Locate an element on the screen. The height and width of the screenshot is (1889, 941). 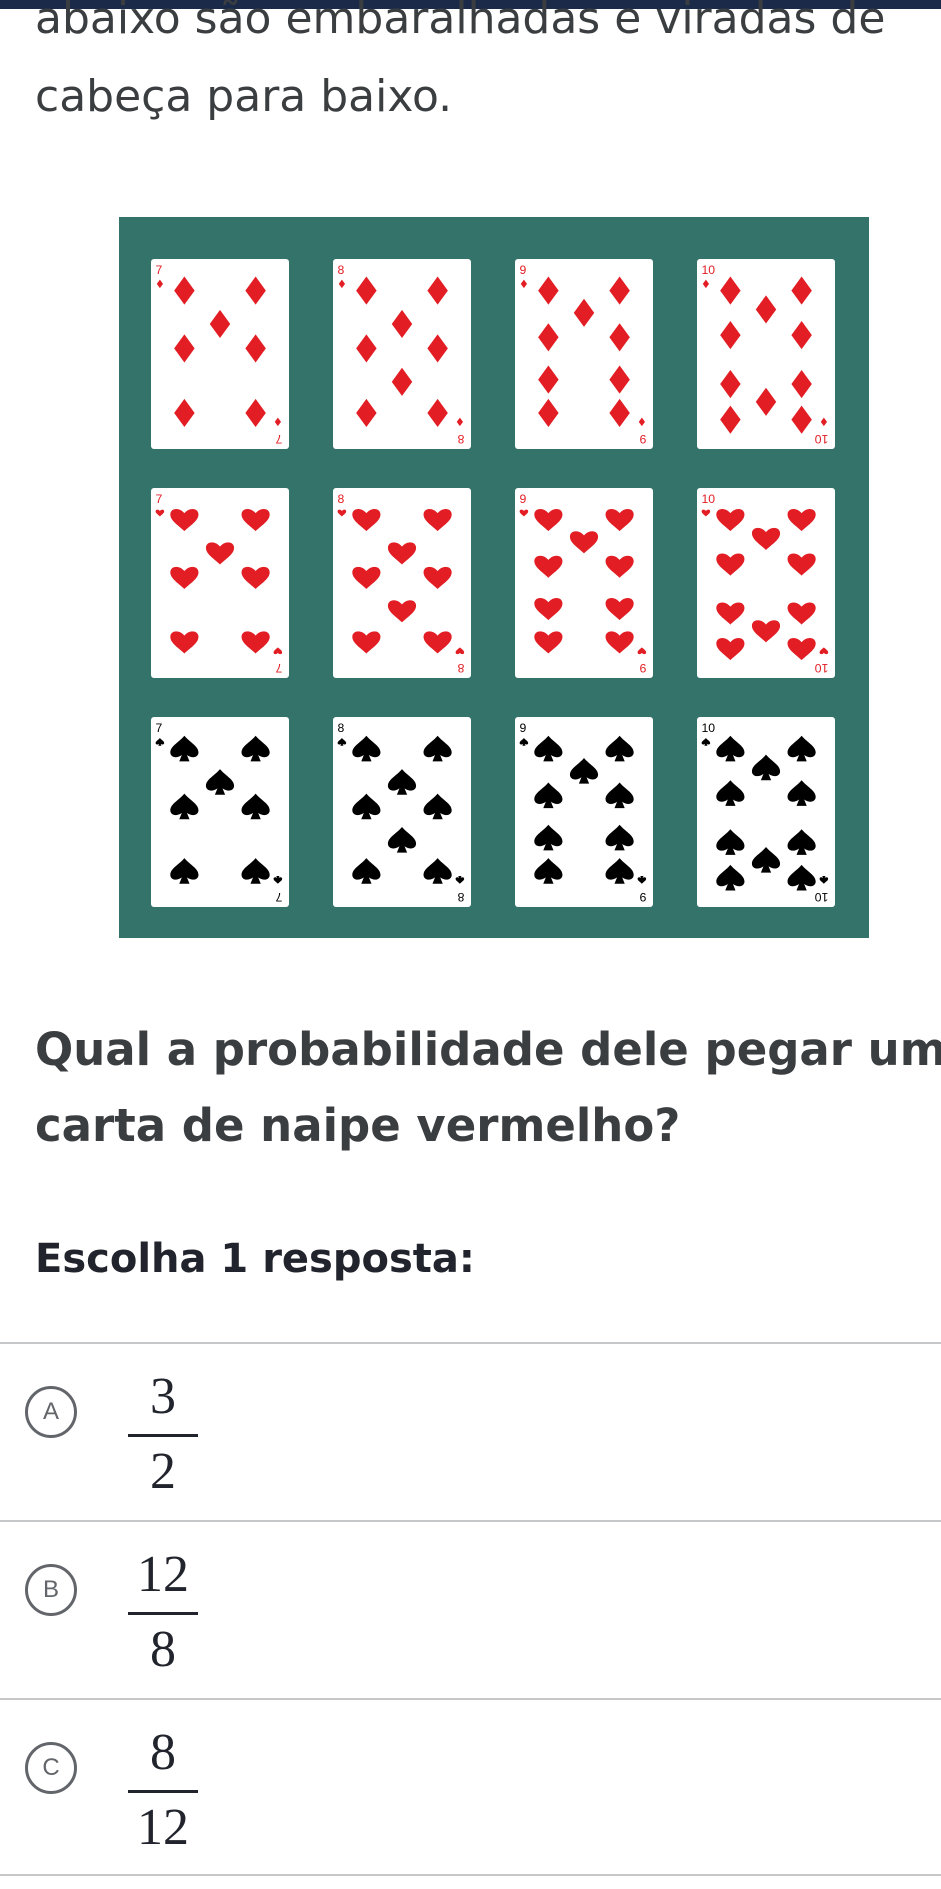
question-line-2: carta de naipe vermelho? is located at coordinates (358, 1125).